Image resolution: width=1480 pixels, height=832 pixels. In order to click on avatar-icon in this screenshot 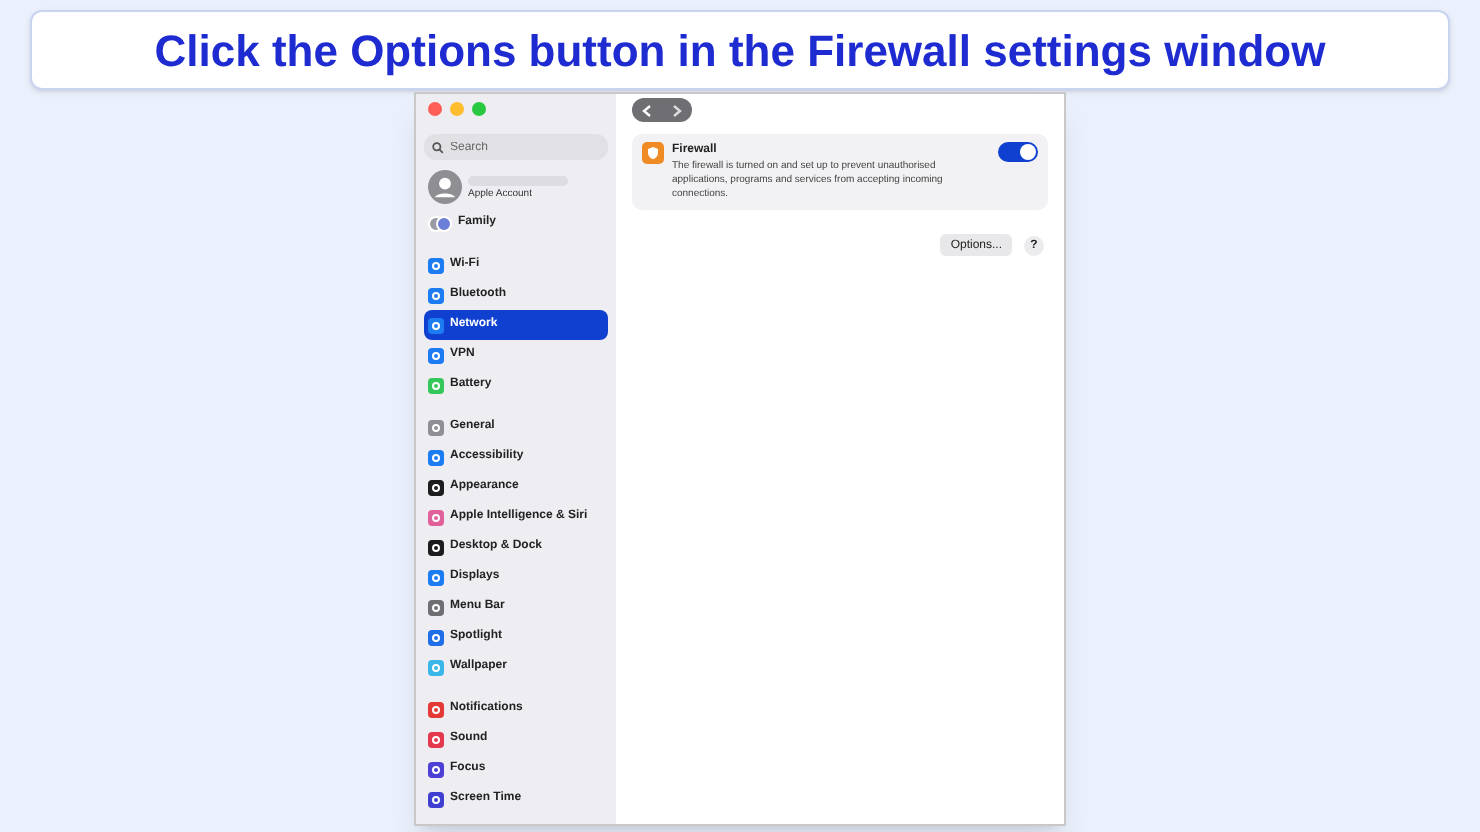, I will do `click(445, 187)`.